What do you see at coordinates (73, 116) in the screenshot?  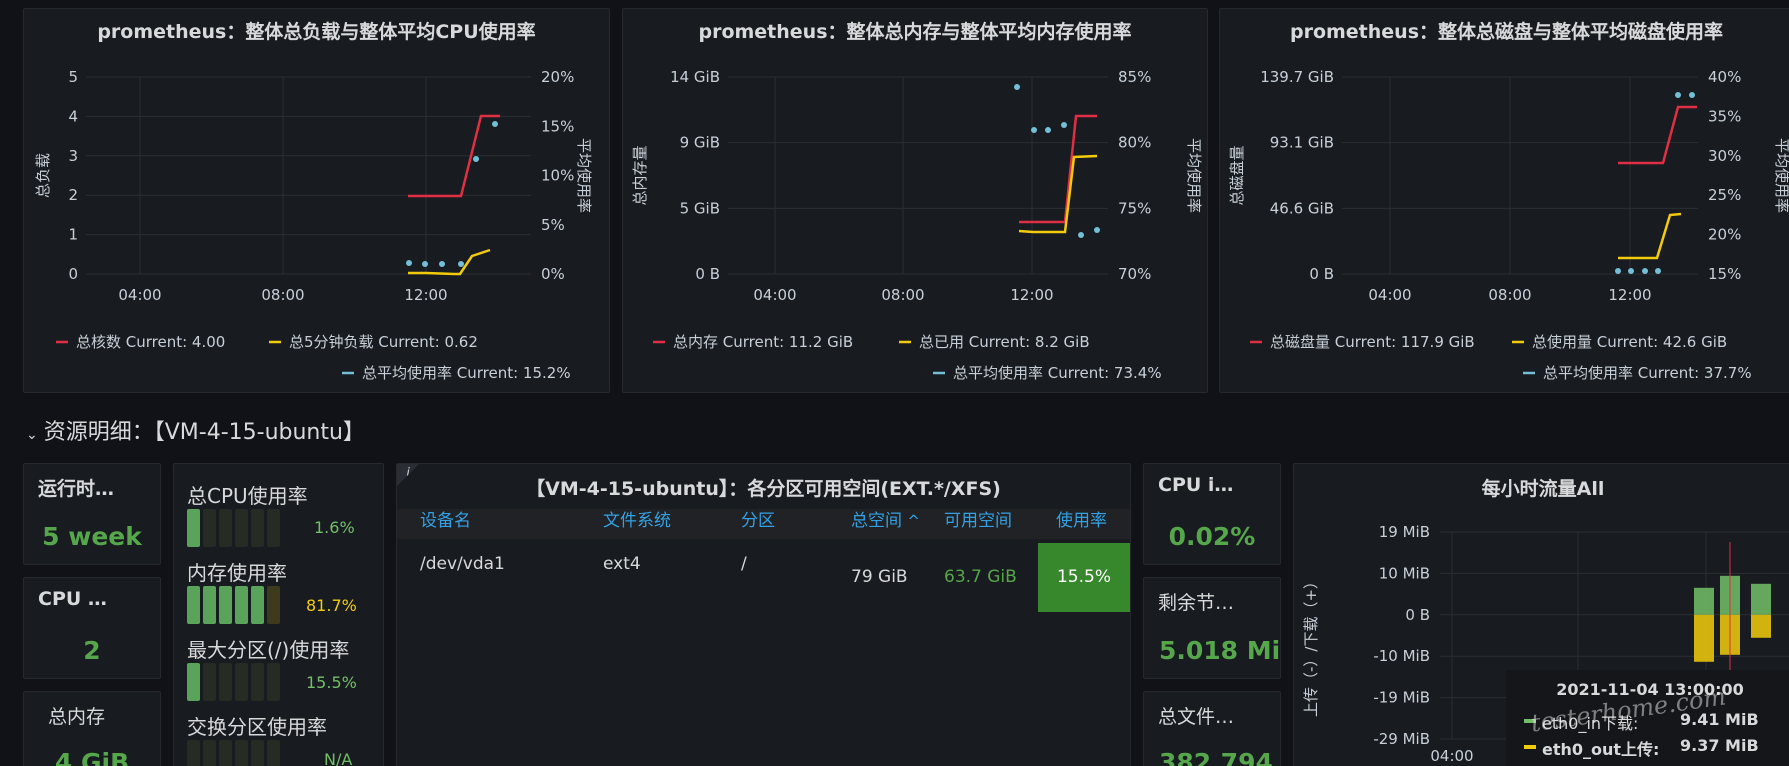 I see `y-left-tick-label: 4` at bounding box center [73, 116].